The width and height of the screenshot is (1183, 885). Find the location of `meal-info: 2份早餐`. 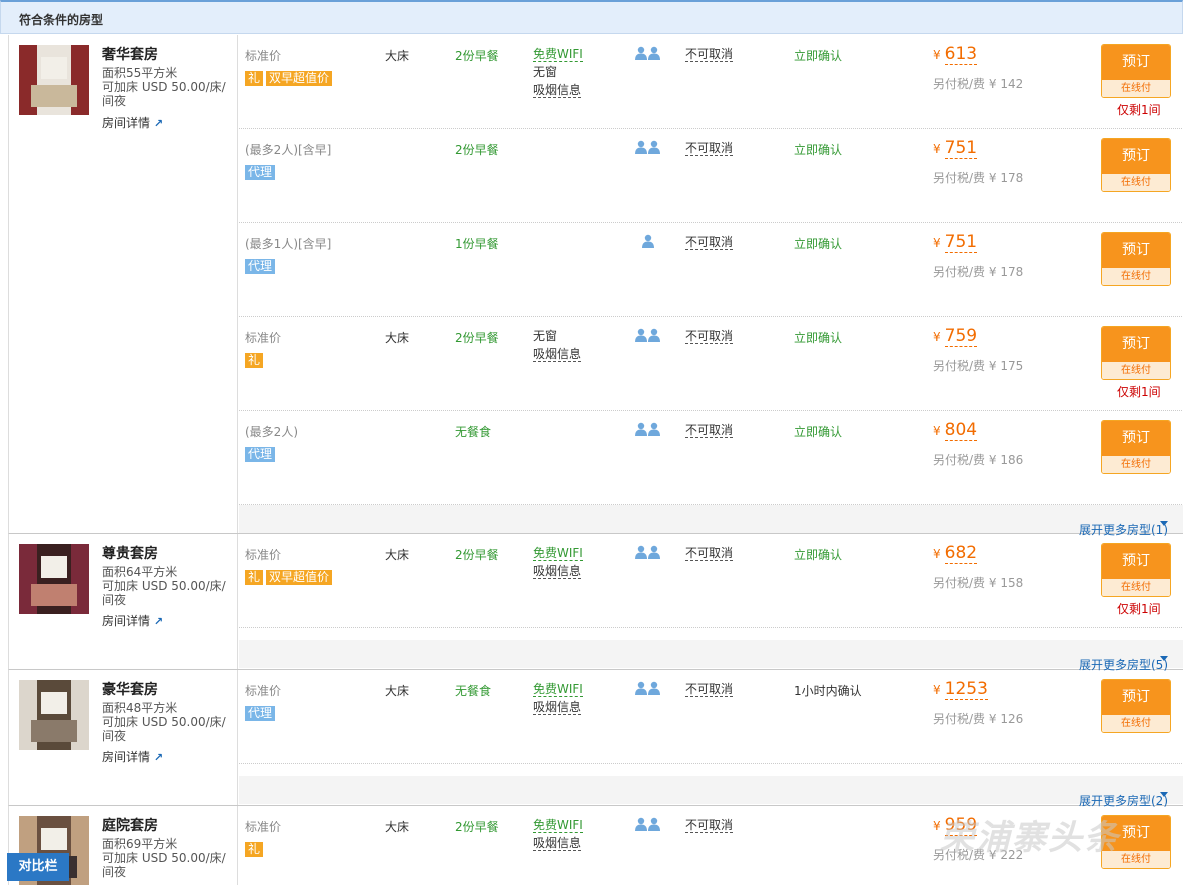

meal-info: 2份早餐 is located at coordinates (477, 338).